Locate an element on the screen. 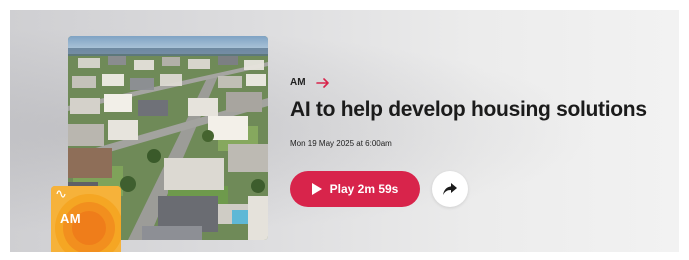  share-button is located at coordinates (450, 189).